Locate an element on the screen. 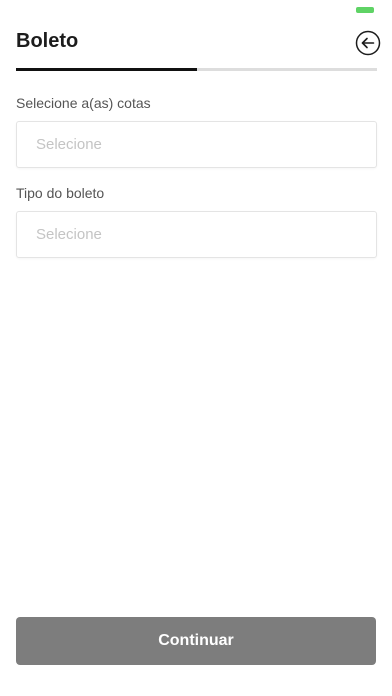 The width and height of the screenshot is (392, 696). battery-indicator is located at coordinates (365, 10).